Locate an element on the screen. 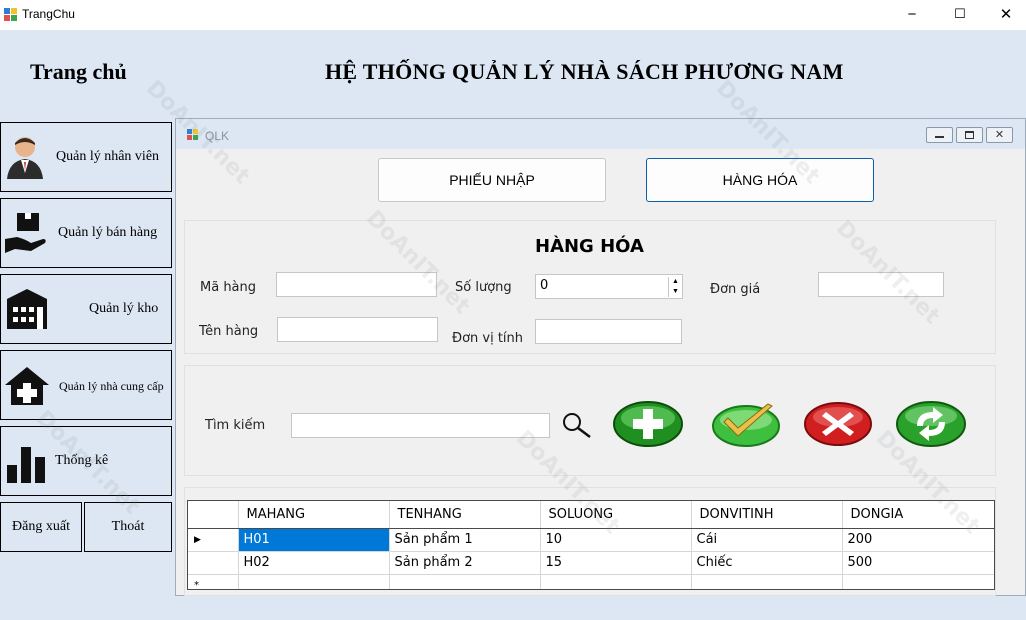 This screenshot has width=1026, height=620. child-restore-button is located at coordinates (969, 135).